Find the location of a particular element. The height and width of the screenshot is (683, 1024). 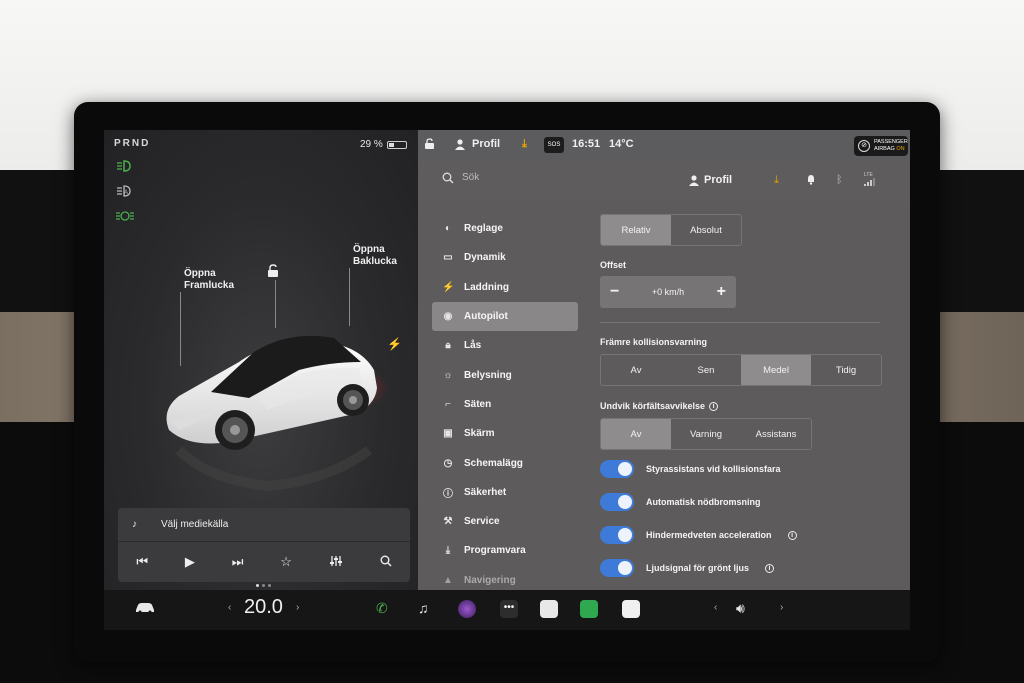

car-icon is located at coordinates (145, 608).